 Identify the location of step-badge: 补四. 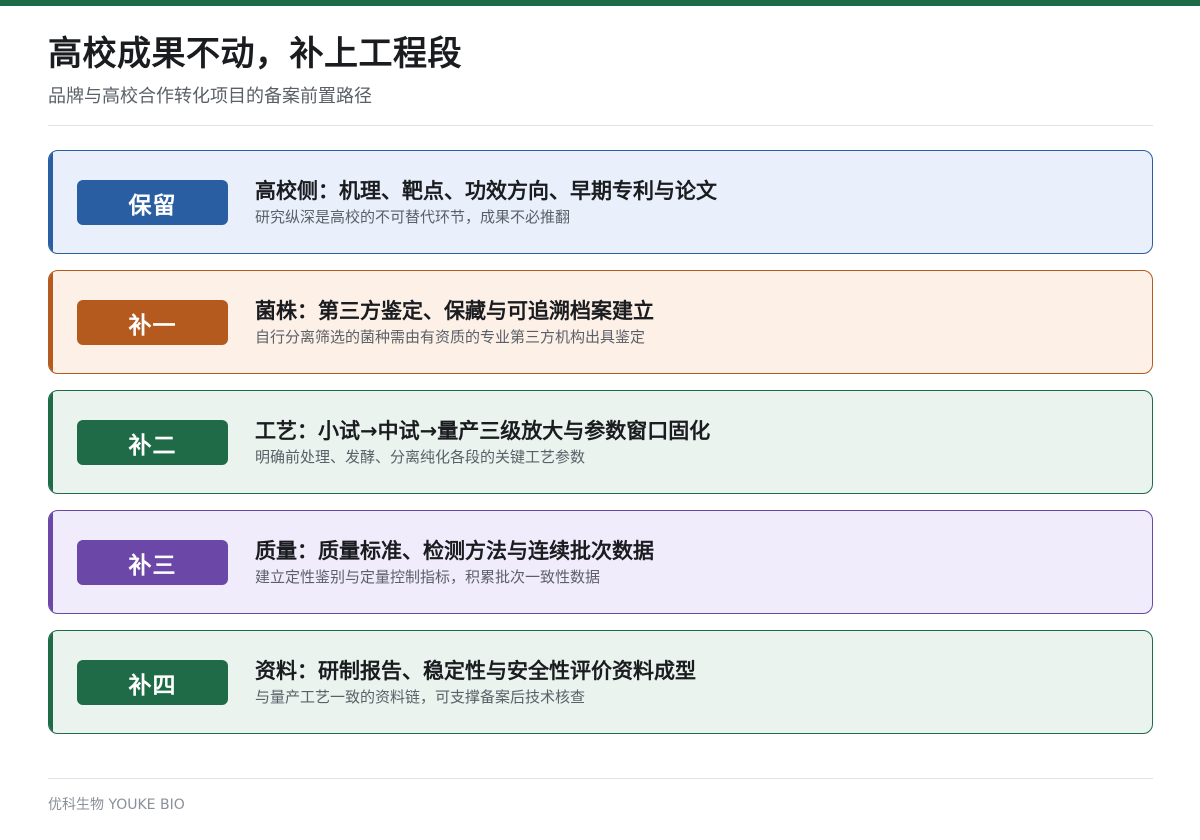
(152, 682).